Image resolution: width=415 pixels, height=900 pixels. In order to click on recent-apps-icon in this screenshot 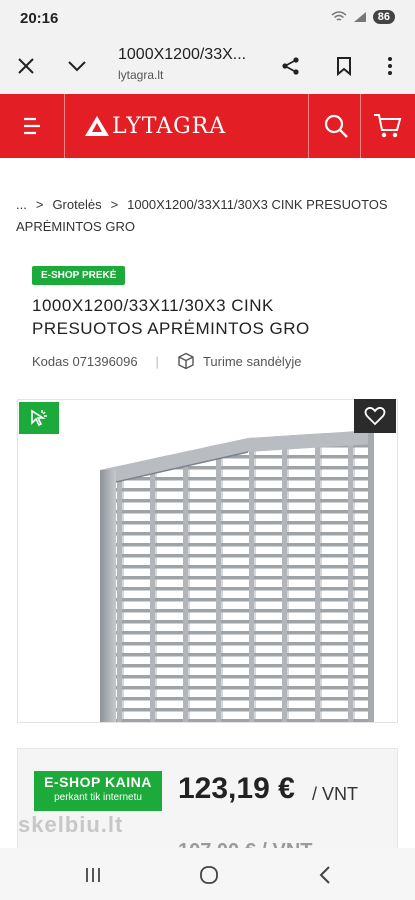, I will do `click(93, 875)`.